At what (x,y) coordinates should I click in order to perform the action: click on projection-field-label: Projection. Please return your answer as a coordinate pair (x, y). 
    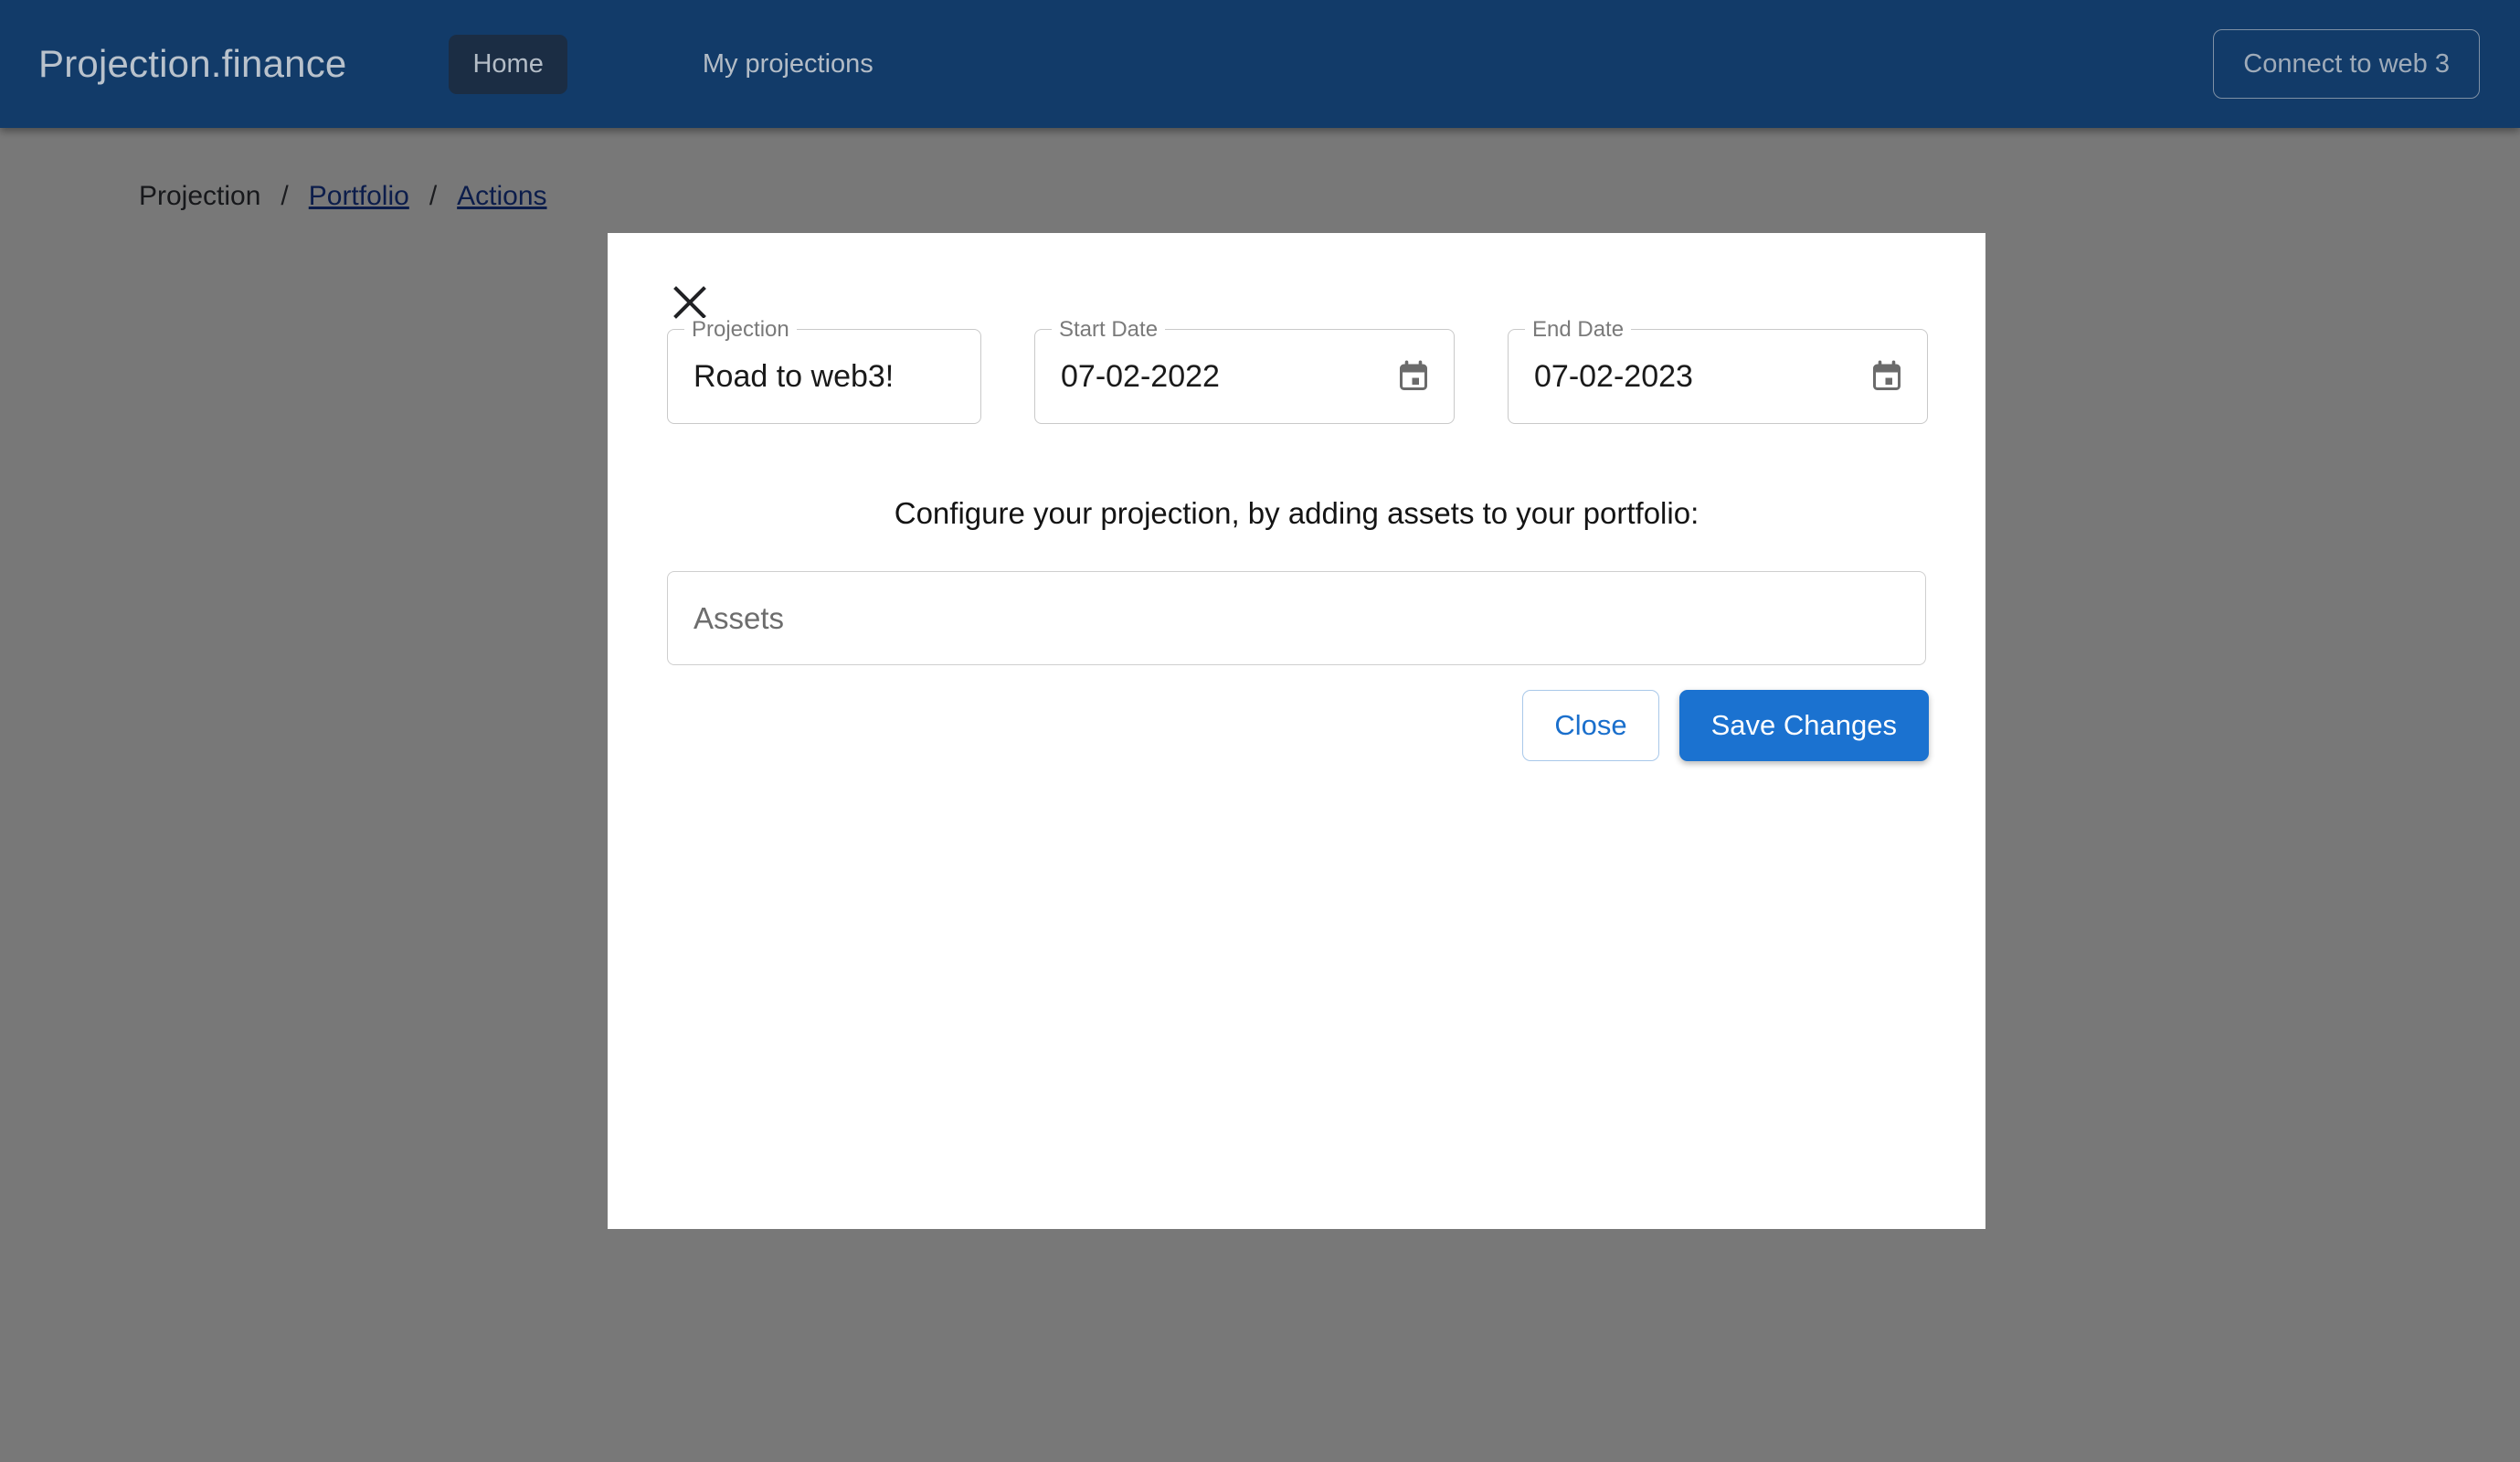
    Looking at the image, I should click on (741, 330).